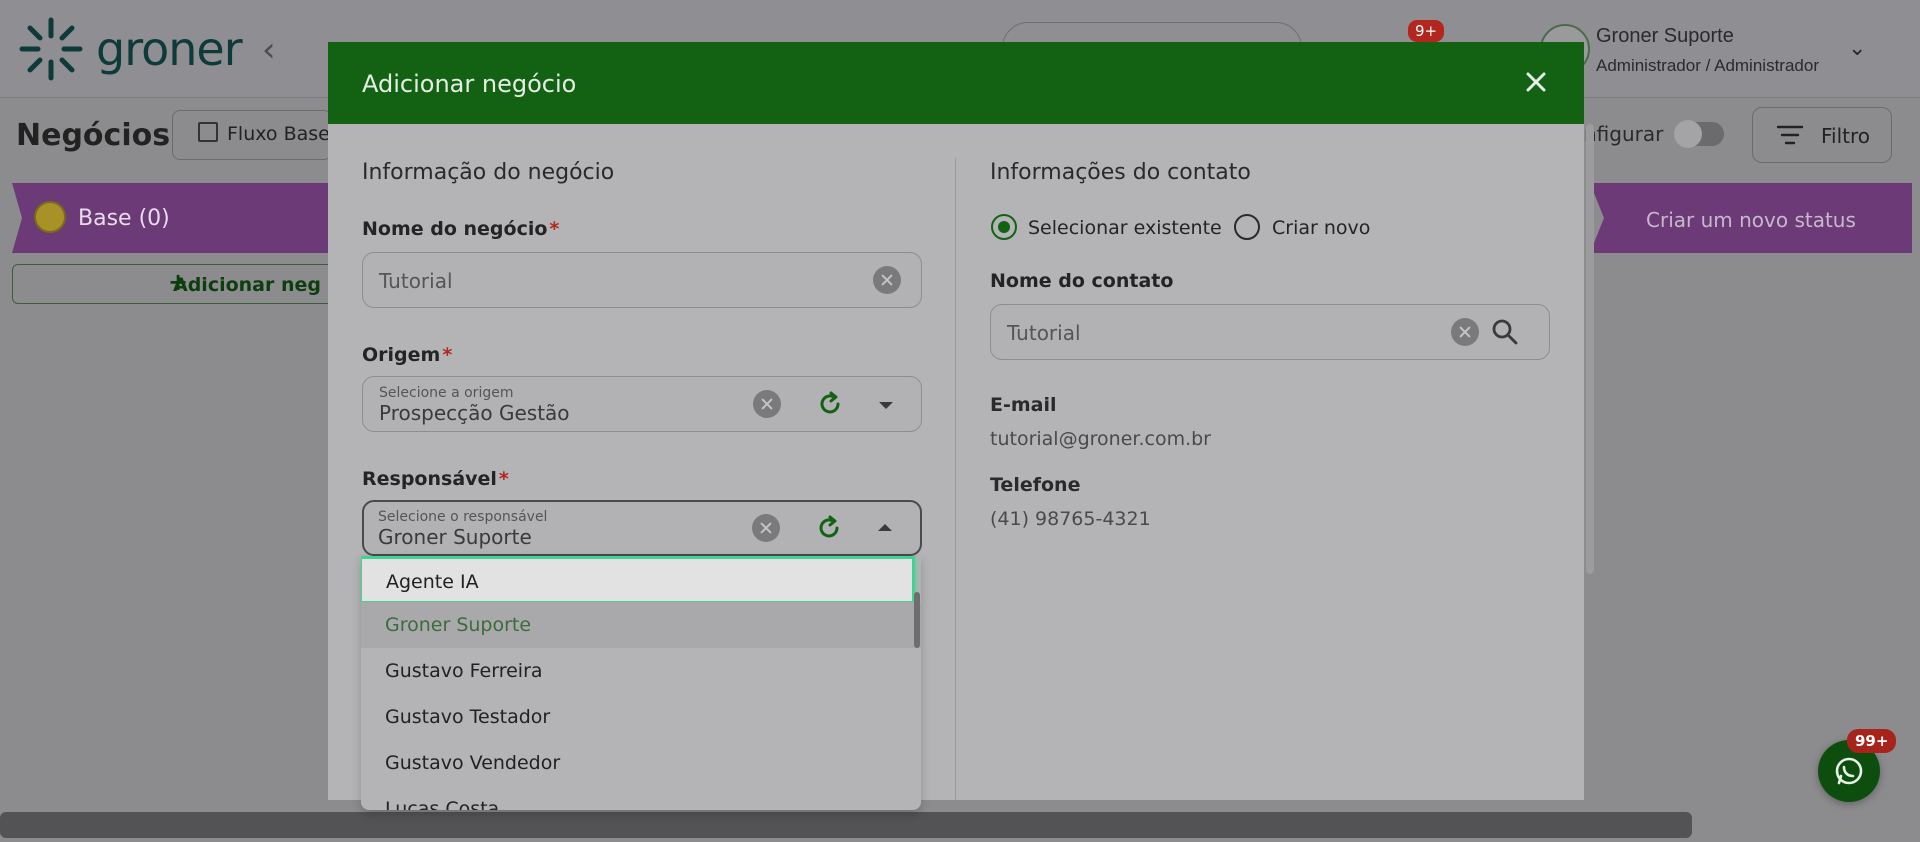 The height and width of the screenshot is (842, 1920). What do you see at coordinates (252, 135) in the screenshot?
I see `flow-select-button: Fluxo Base` at bounding box center [252, 135].